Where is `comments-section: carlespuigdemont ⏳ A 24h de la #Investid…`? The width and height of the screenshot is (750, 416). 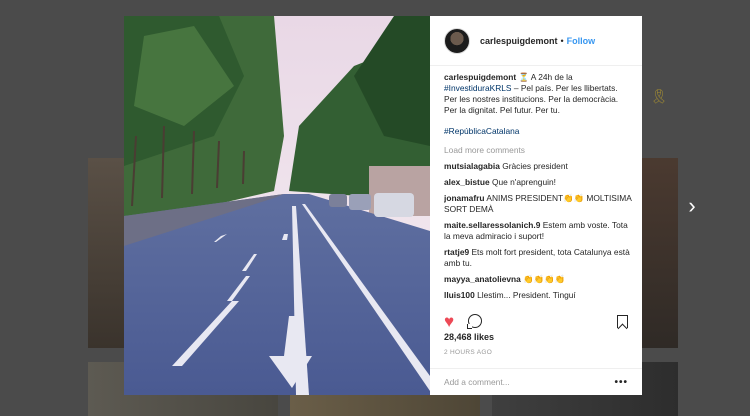
comments-section: carlespuigdemont ⏳ A 24h de la #Investid… is located at coordinates (538, 196).